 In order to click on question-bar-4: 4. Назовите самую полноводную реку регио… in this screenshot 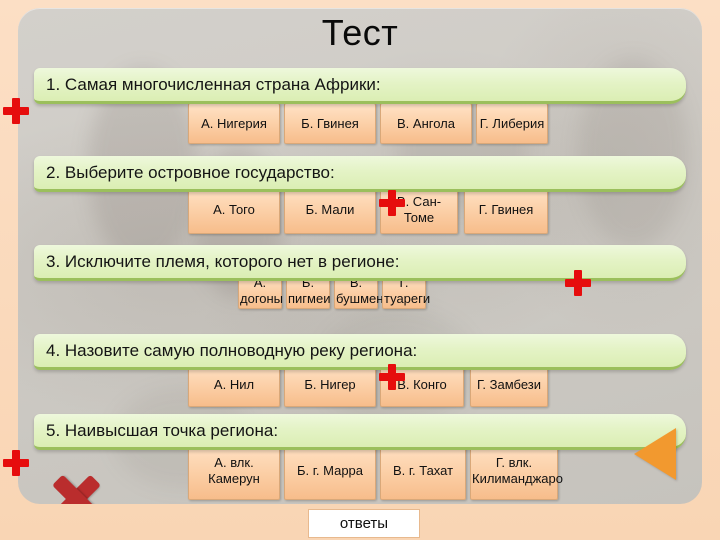, I will do `click(360, 352)`.